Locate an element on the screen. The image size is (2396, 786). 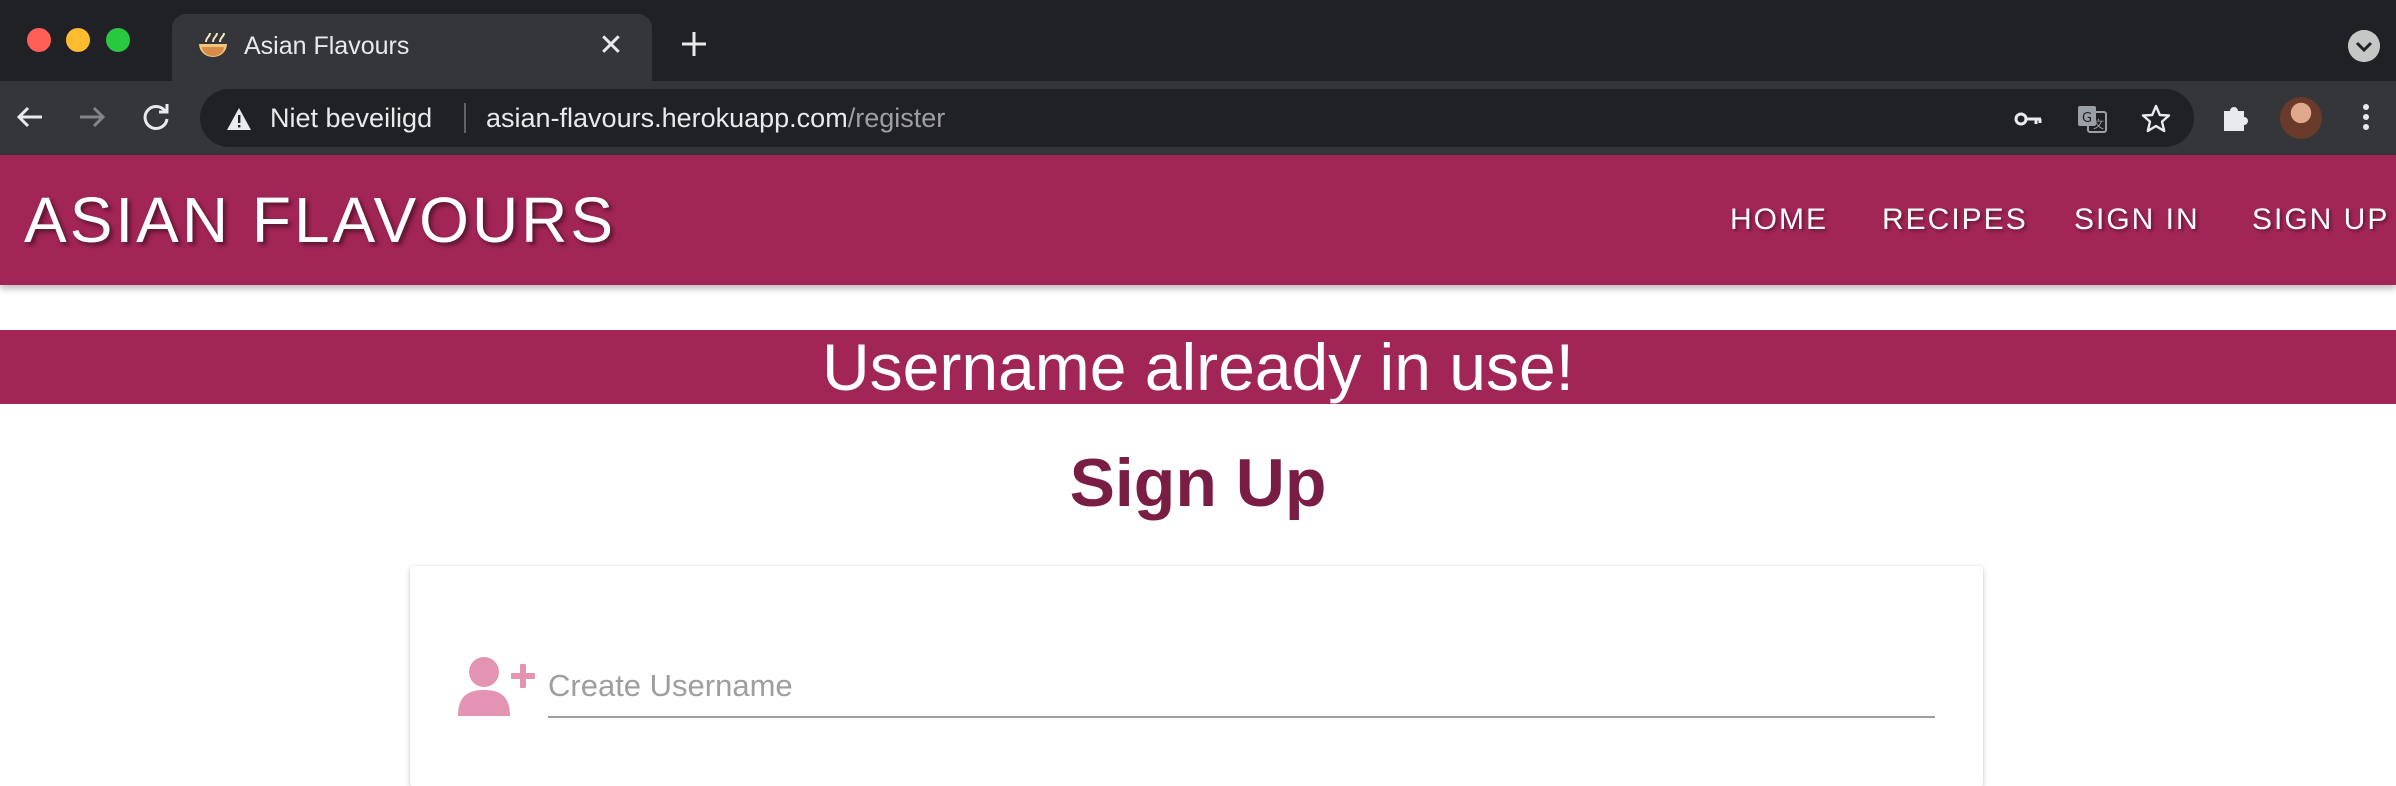
svg-text: G is located at coordinates (2087, 118).